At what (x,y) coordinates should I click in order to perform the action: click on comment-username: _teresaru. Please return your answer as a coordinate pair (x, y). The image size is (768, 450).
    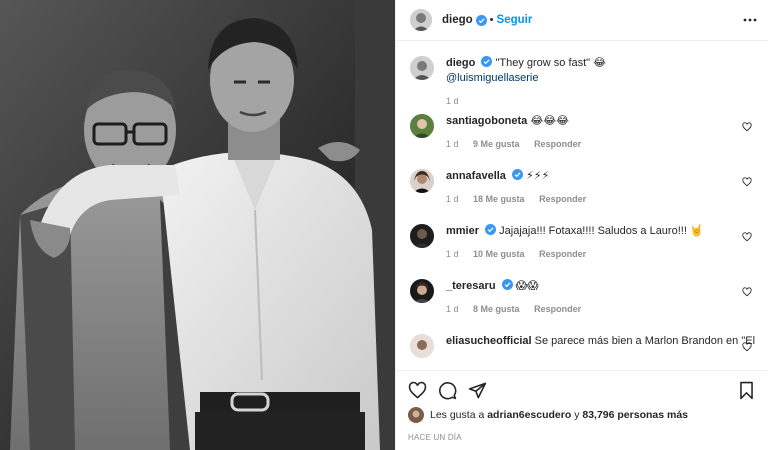
    Looking at the image, I should click on (471, 286).